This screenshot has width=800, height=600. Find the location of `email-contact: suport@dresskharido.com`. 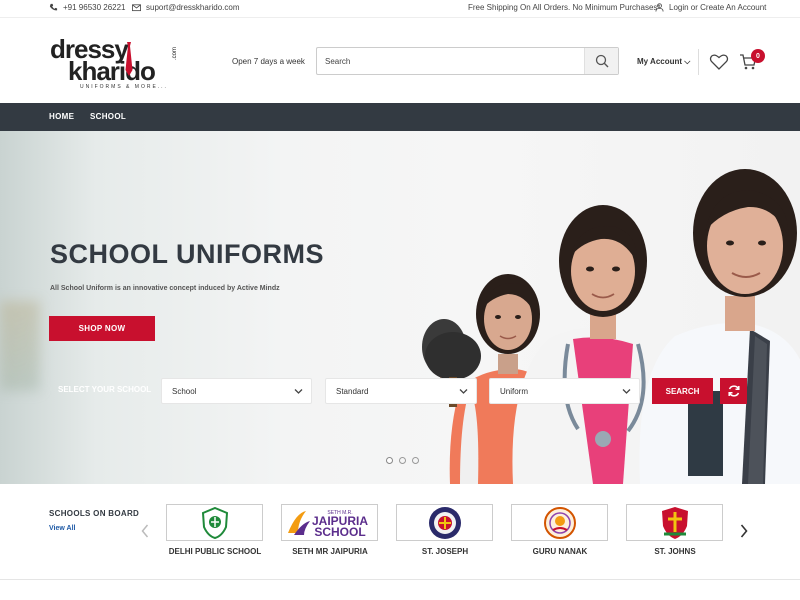

email-contact: suport@dresskharido.com is located at coordinates (186, 7).